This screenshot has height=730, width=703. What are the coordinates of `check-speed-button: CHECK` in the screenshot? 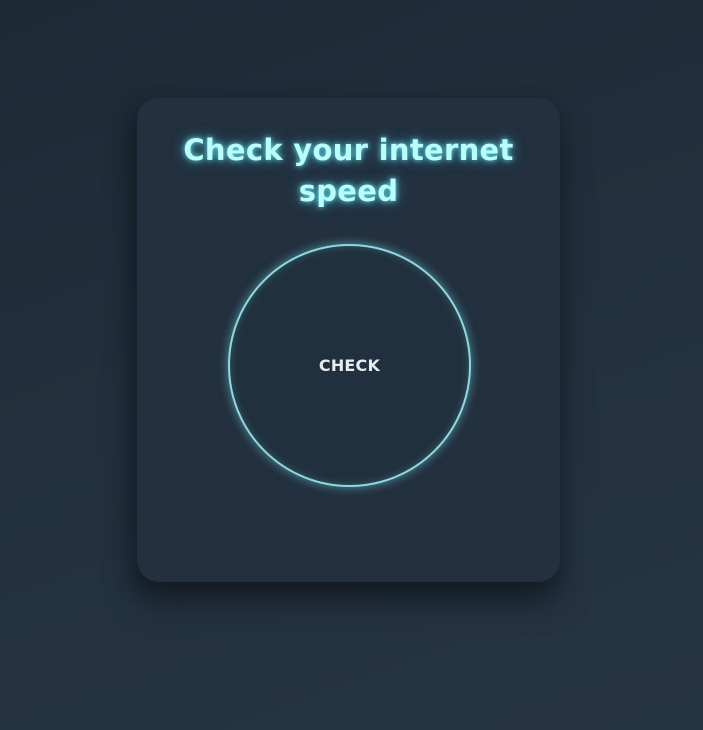 It's located at (349, 365).